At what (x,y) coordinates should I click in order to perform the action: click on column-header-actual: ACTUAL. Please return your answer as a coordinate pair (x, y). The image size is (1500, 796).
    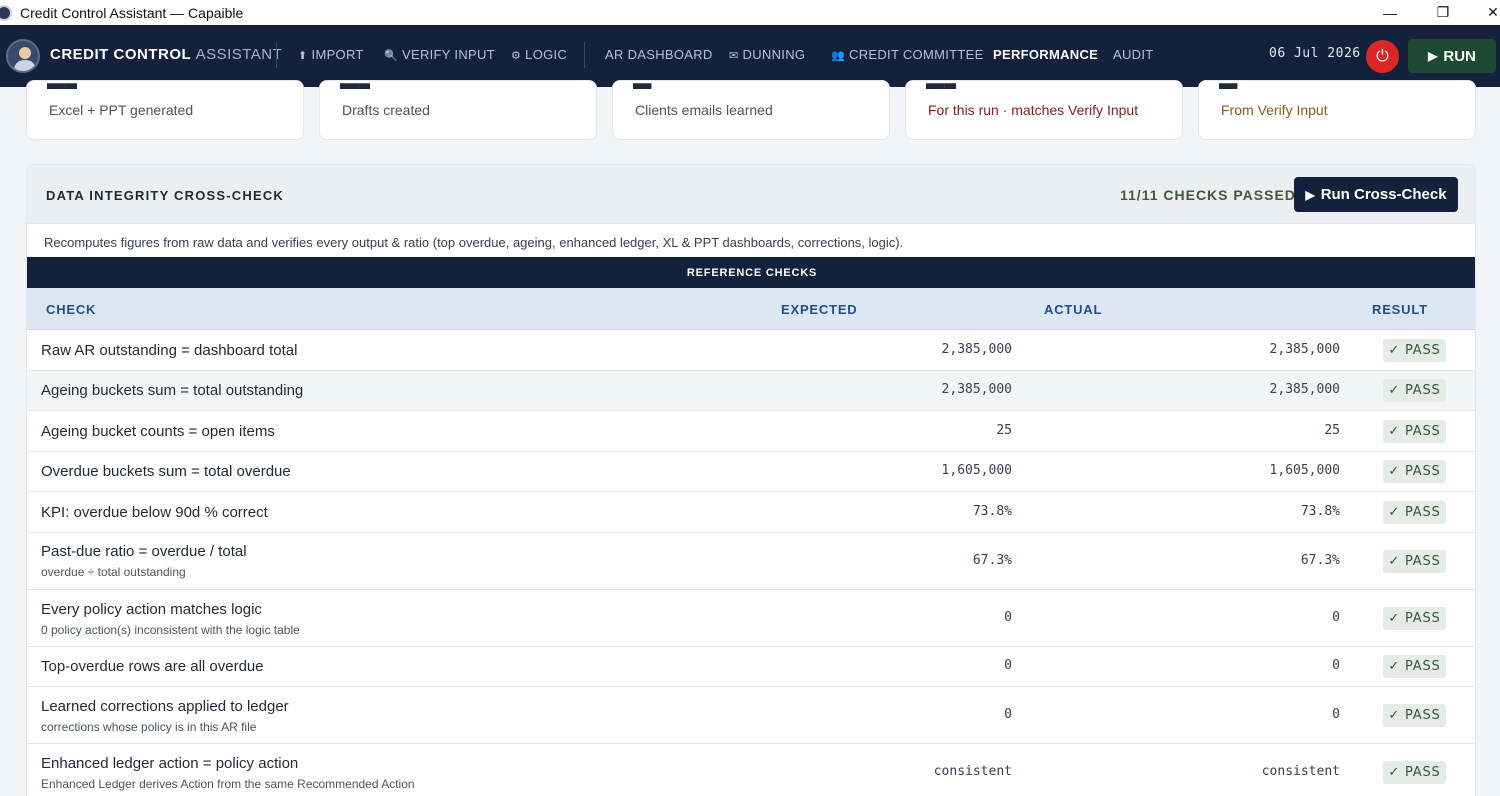
    Looking at the image, I should click on (1073, 309).